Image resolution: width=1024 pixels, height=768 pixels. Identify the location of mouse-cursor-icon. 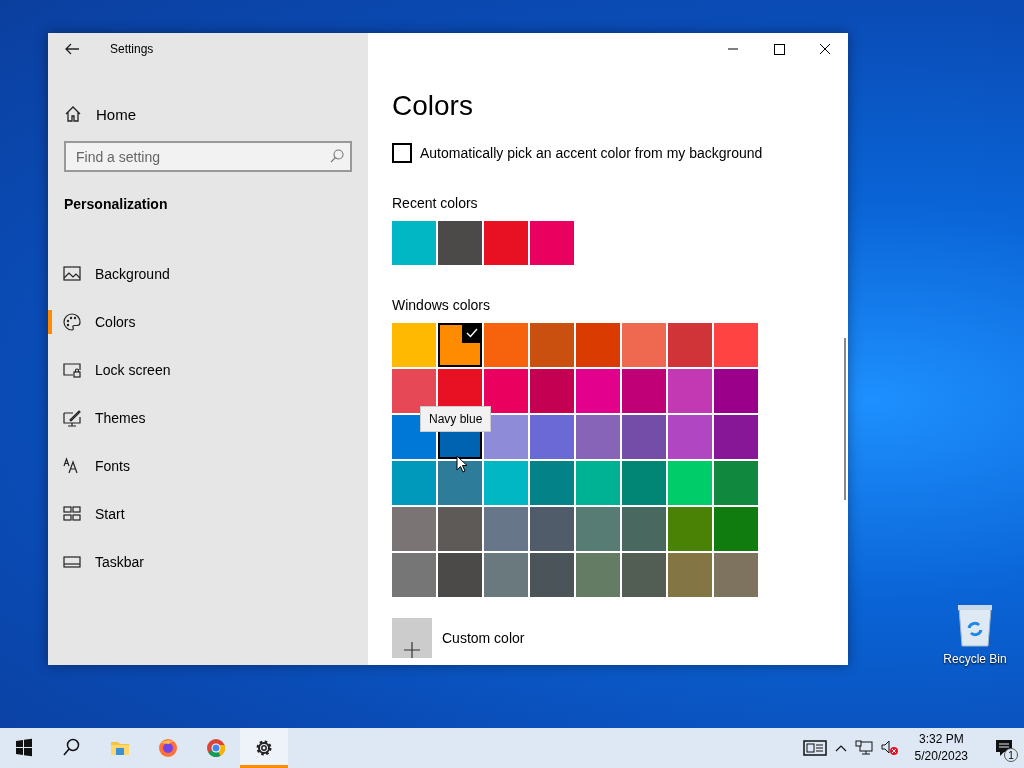
(462, 464).